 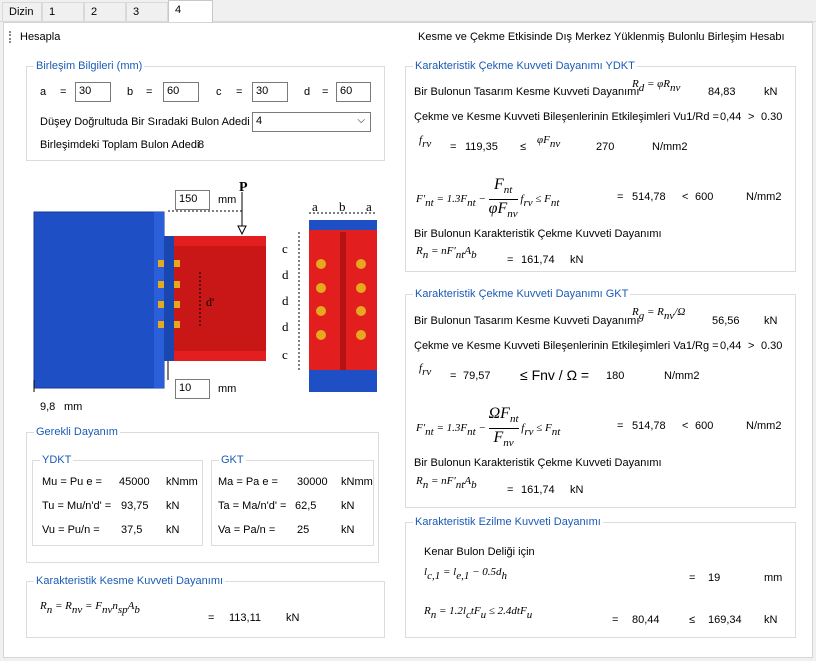 What do you see at coordinates (605, 147) in the screenshot?
I see `ydkt-frv-limit: 270` at bounding box center [605, 147].